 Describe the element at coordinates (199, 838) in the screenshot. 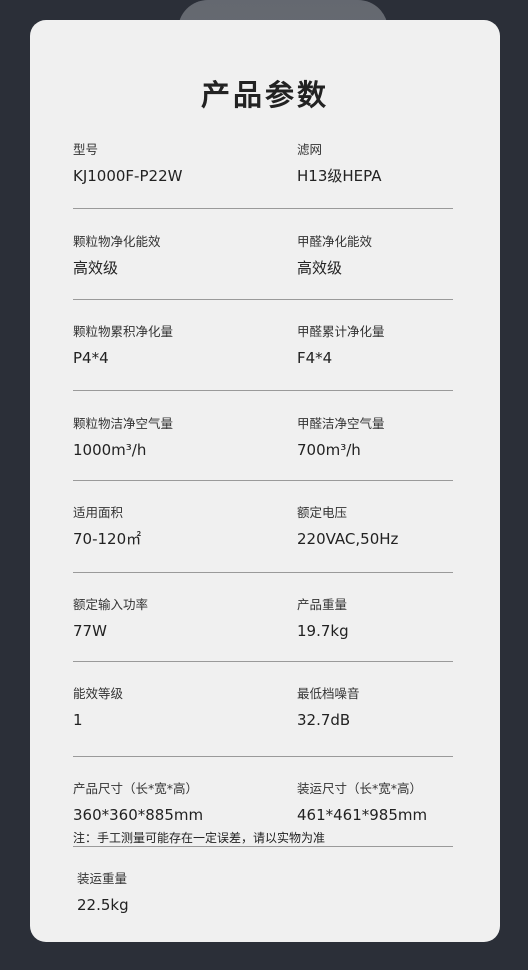

I see `measurement-note: 注：手工测量可能存在一定误差，请以实物为准` at that location.